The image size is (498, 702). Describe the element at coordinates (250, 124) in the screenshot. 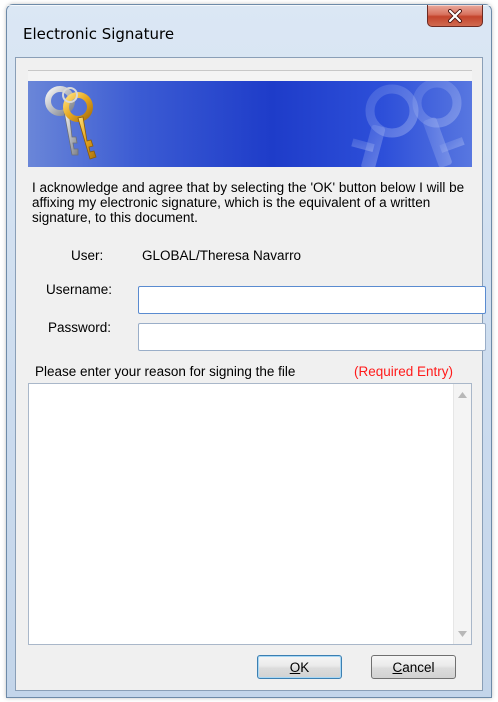

I see `header-banner` at that location.